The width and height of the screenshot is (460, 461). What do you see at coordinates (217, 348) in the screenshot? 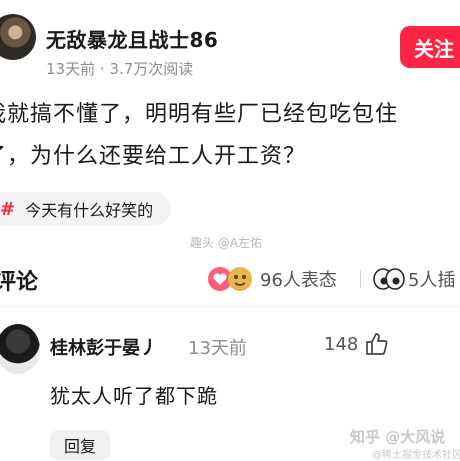
I see `comment-time: 13天前` at bounding box center [217, 348].